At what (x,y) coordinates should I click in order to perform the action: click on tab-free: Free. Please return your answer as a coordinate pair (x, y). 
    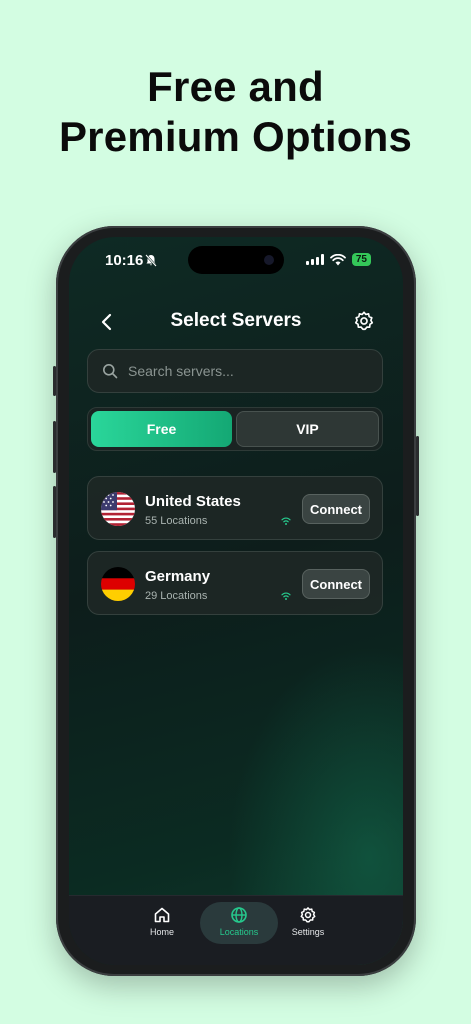
    Looking at the image, I should click on (161, 429).